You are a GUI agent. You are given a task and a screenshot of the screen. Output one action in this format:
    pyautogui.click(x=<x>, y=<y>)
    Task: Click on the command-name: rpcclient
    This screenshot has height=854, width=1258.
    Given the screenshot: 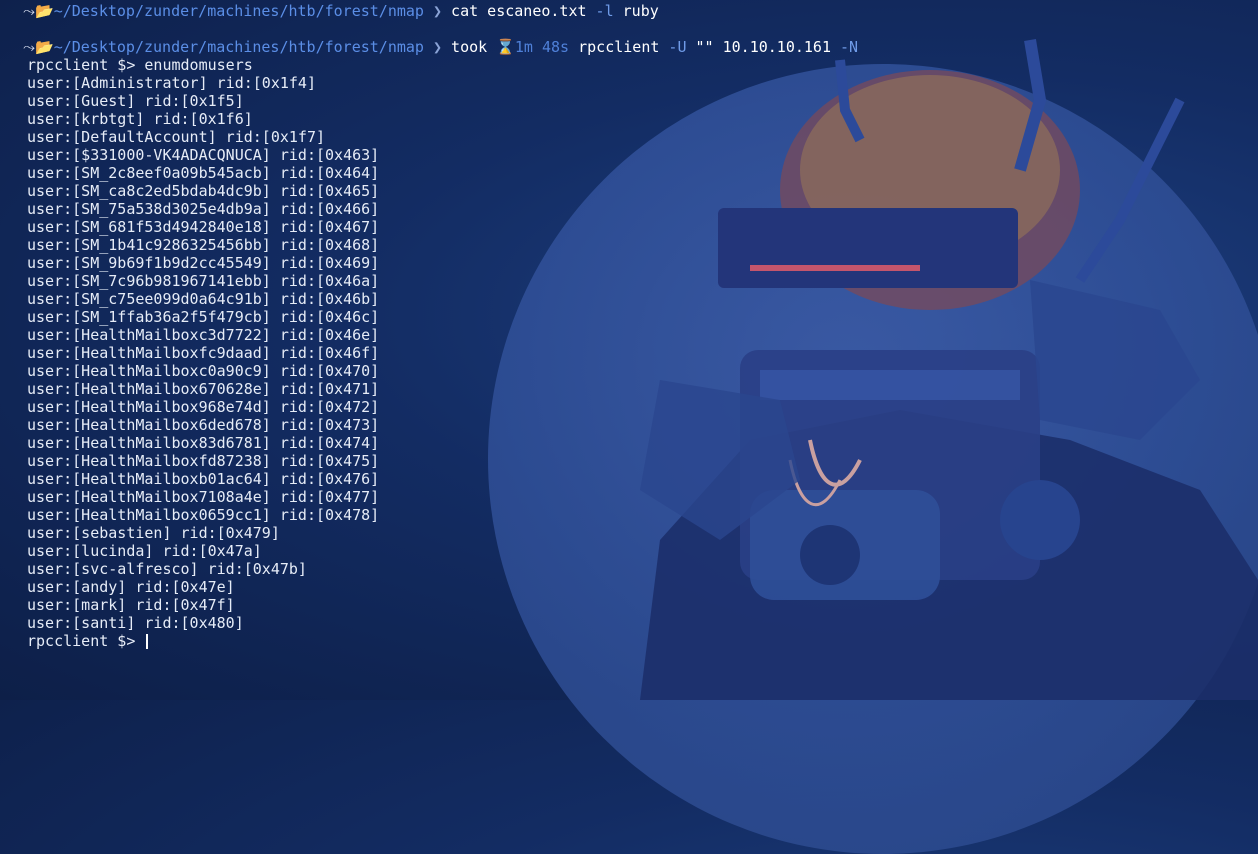 What is the action you would take?
    pyautogui.click(x=619, y=47)
    